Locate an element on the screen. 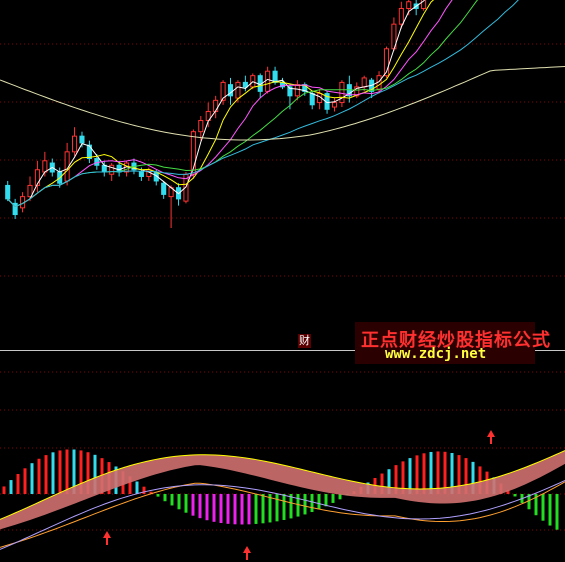 The image size is (565, 562). watermark-url: www.zdcj.net is located at coordinates (436, 354).